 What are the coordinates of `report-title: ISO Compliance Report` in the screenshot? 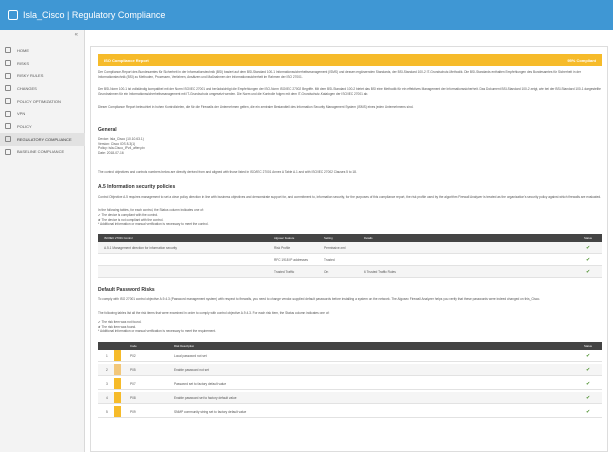 It's located at (126, 60).